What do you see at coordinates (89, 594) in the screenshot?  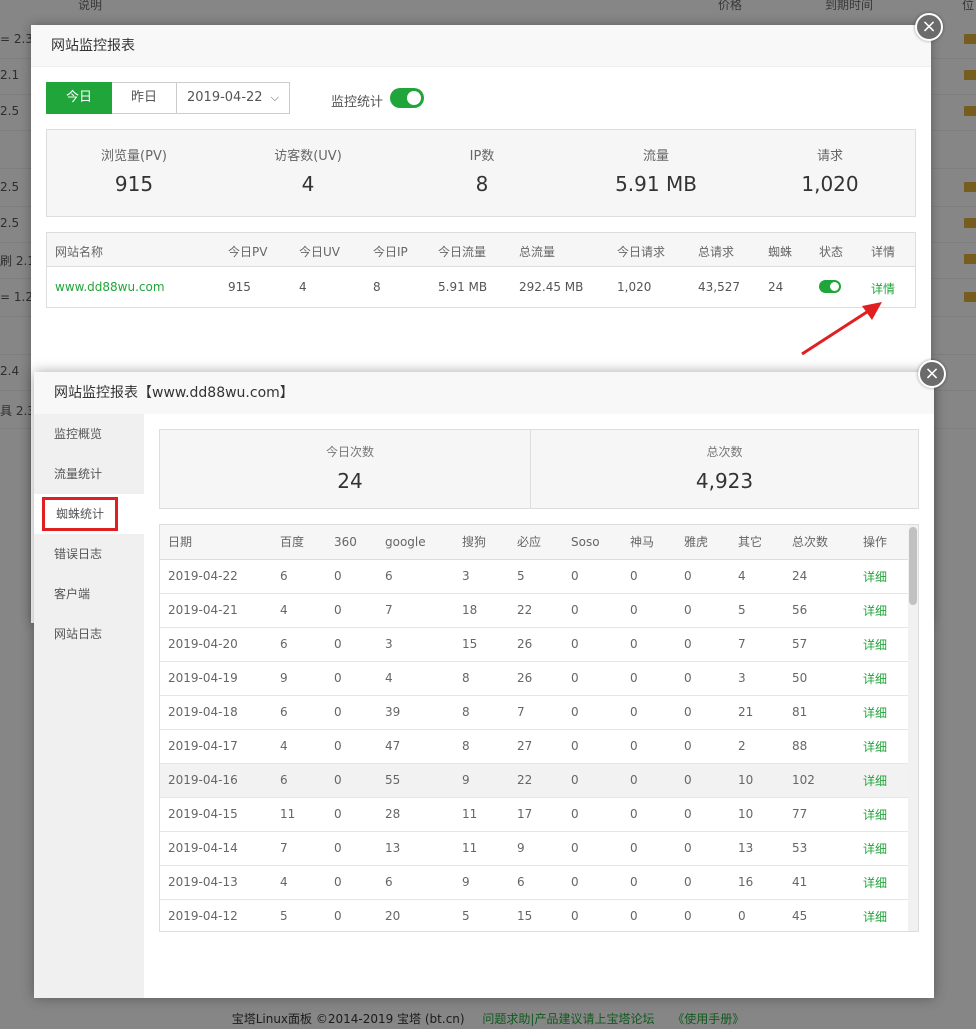 I see `sidebar-item-client: 客户端` at bounding box center [89, 594].